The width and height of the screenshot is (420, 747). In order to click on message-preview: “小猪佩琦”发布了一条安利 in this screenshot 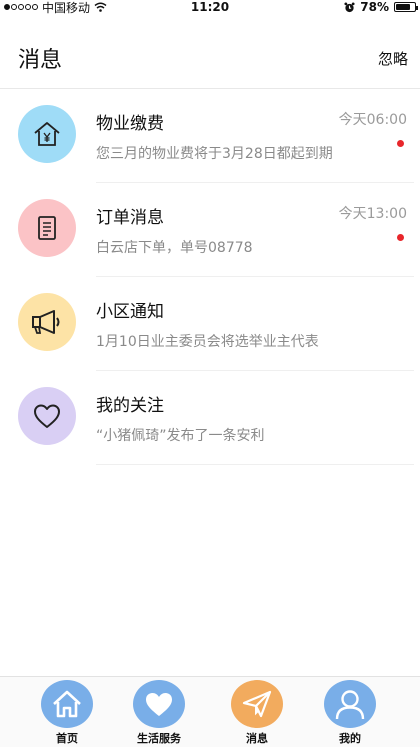, I will do `click(180, 436)`.